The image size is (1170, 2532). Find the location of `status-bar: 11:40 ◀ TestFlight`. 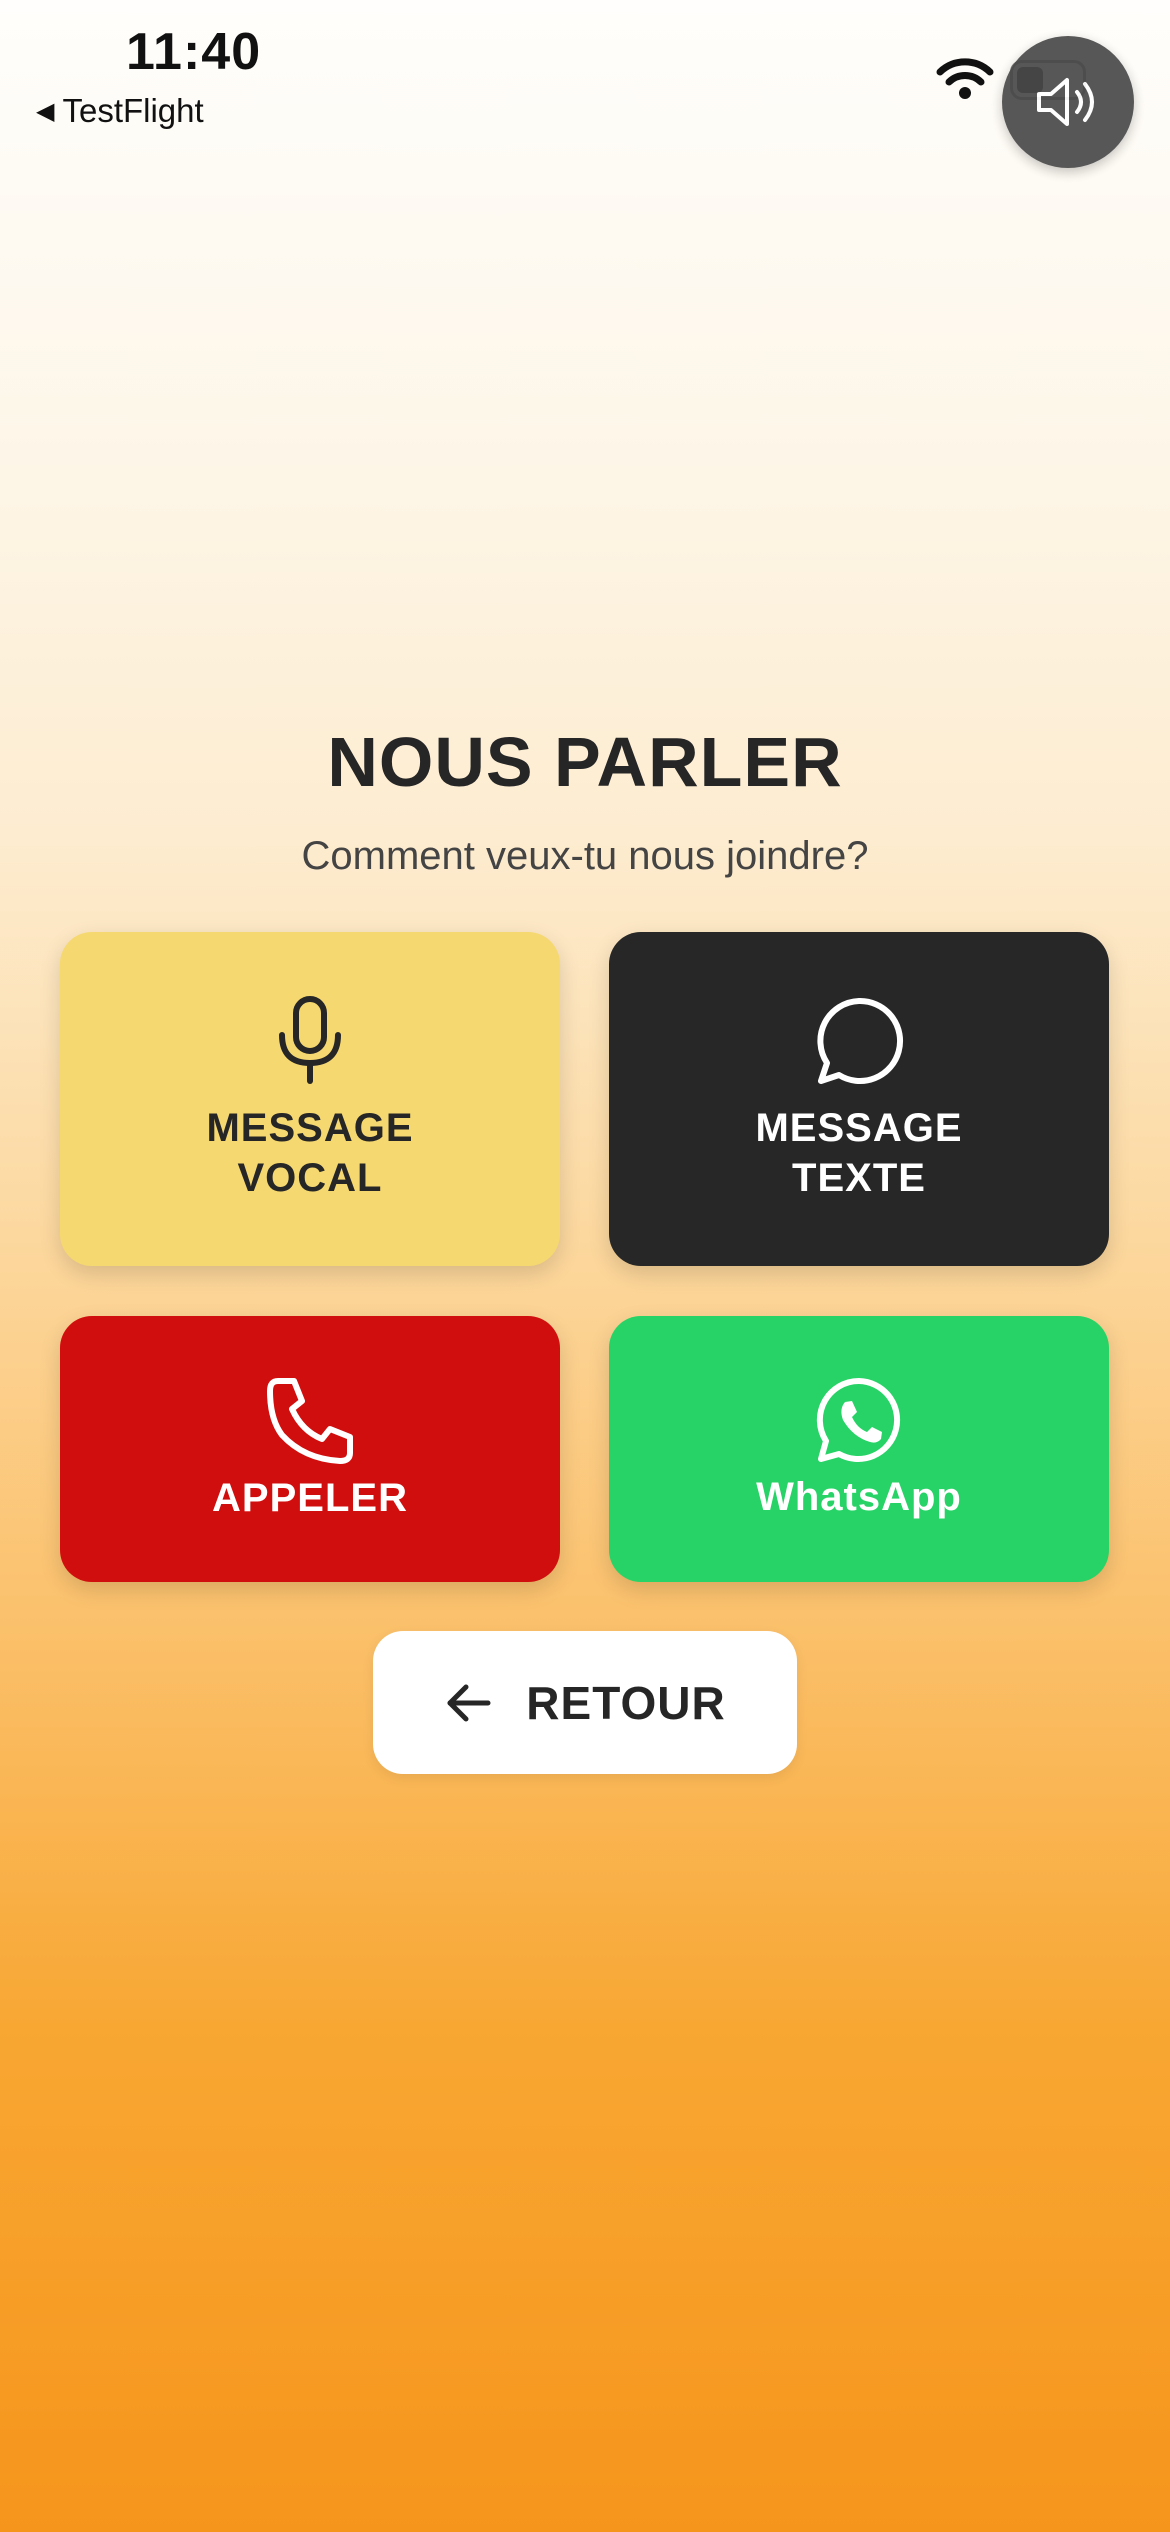

status-bar: 11:40 ◀ TestFlight is located at coordinates (585, 80).